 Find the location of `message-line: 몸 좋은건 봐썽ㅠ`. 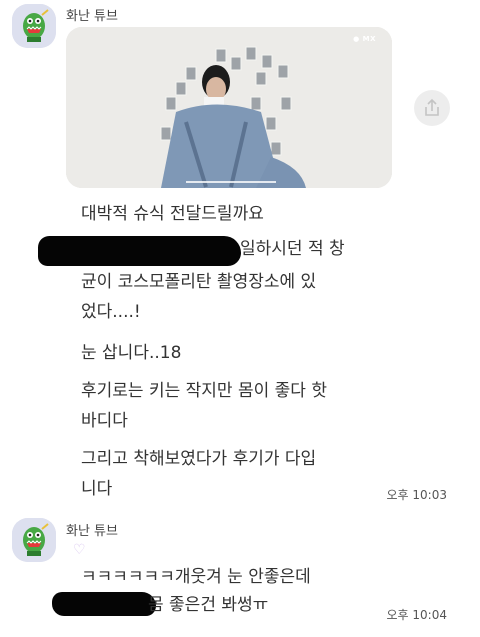

message-line: 몸 좋은건 봐썽ㅠ is located at coordinates (208, 605).